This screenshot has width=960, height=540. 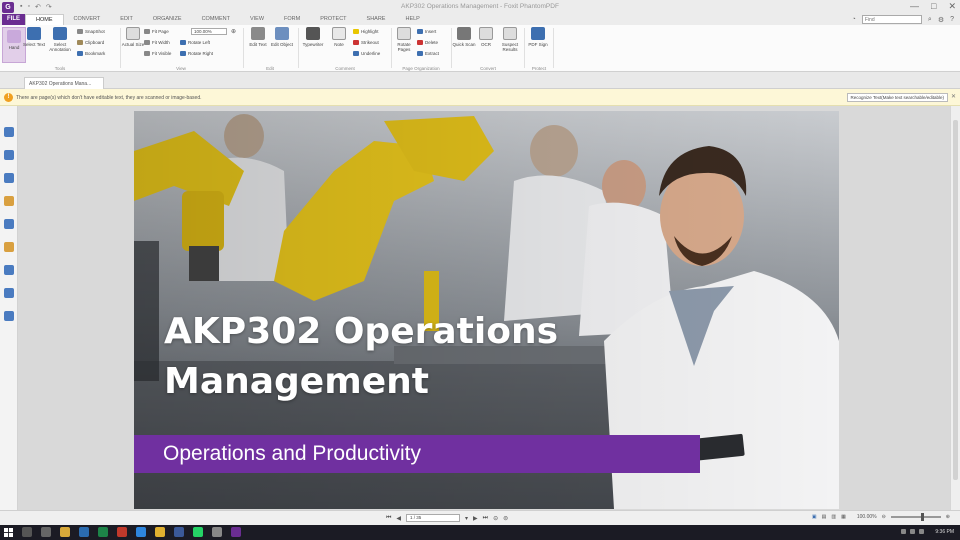 What do you see at coordinates (486, 44) in the screenshot?
I see `ocr-label: OCR` at bounding box center [486, 44].